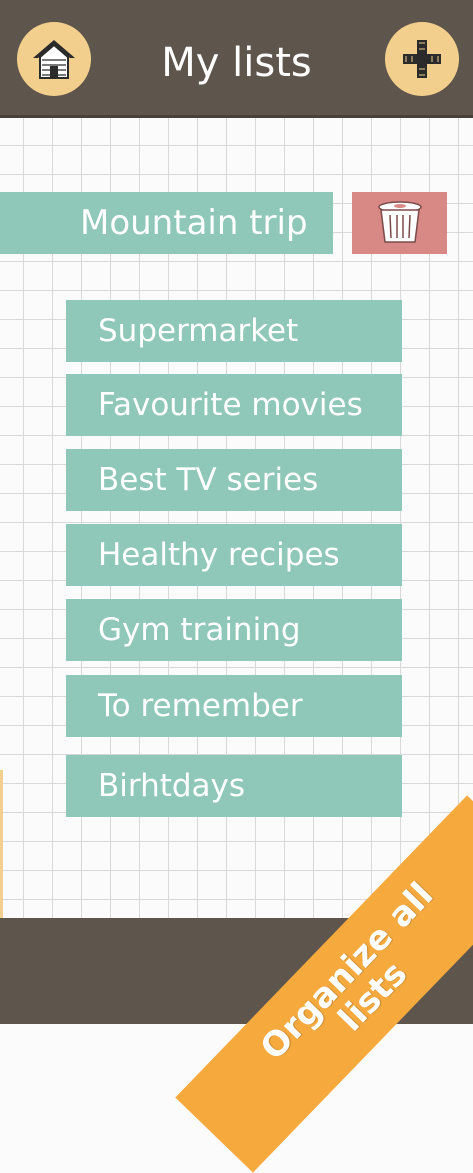 The width and height of the screenshot is (473, 1173). I want to click on home-icon, so click(54, 59).